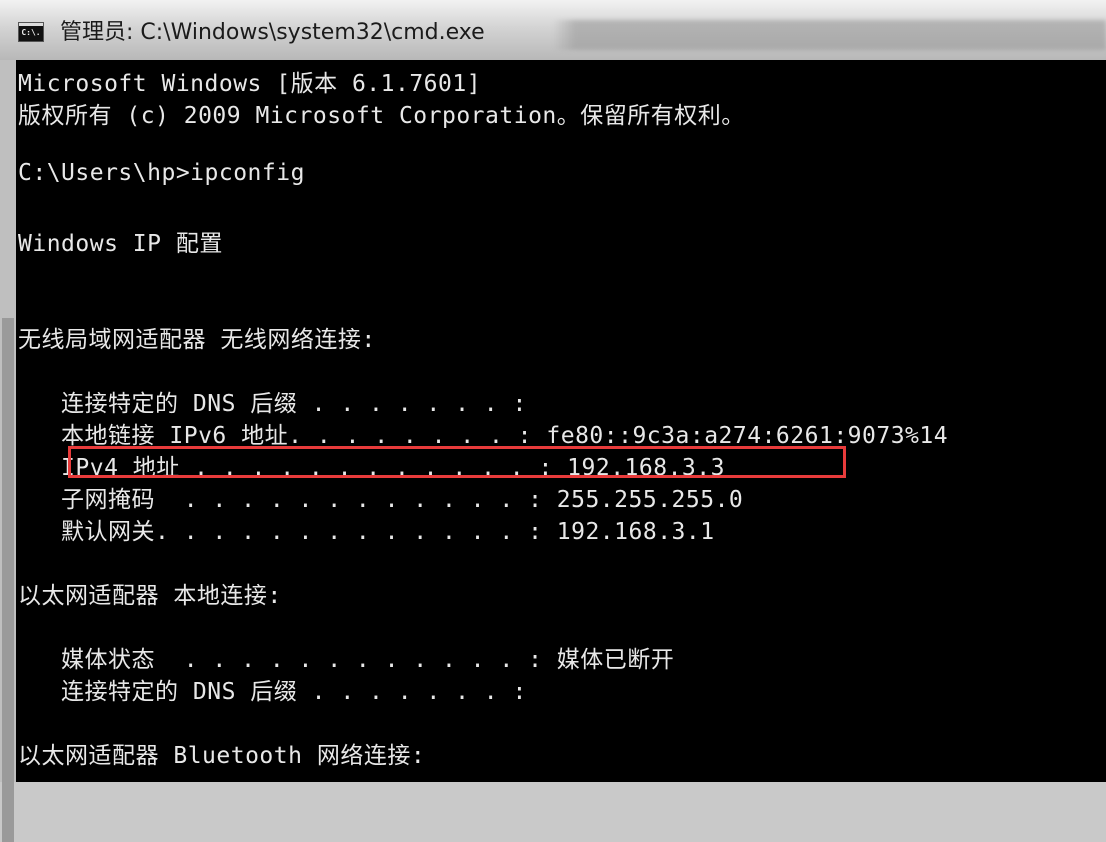 Image resolution: width=1106 pixels, height=842 pixels. I want to click on window-title: 管理员: C:\Windows\system32\cmd.exe, so click(272, 32).